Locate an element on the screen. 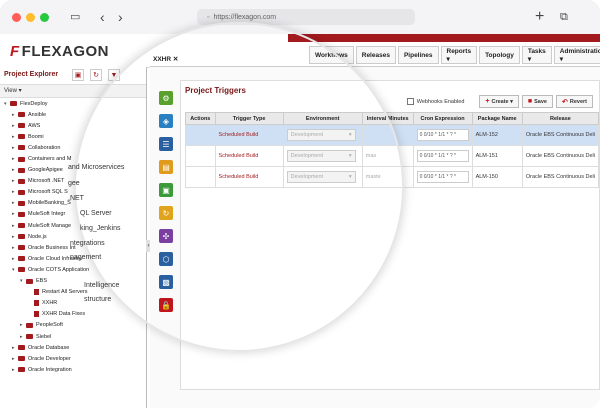 The width and height of the screenshot is (600, 408). tree-node-label: Oracle Business Int is located at coordinates (52, 247).